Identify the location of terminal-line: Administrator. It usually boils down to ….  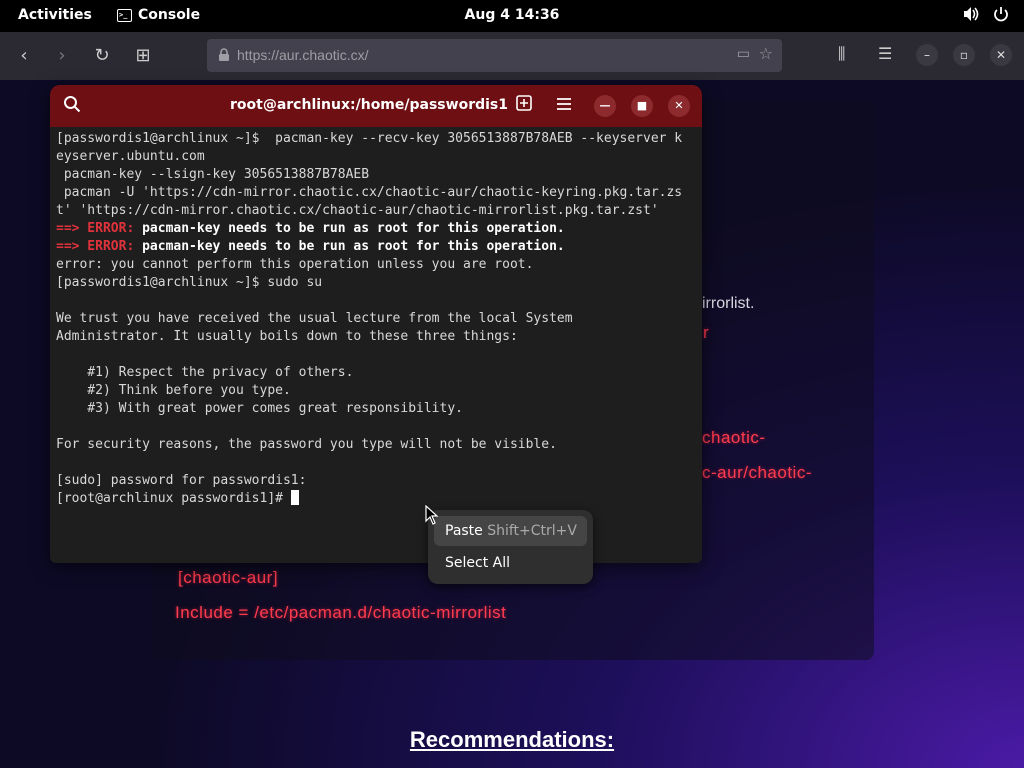
(379, 337).